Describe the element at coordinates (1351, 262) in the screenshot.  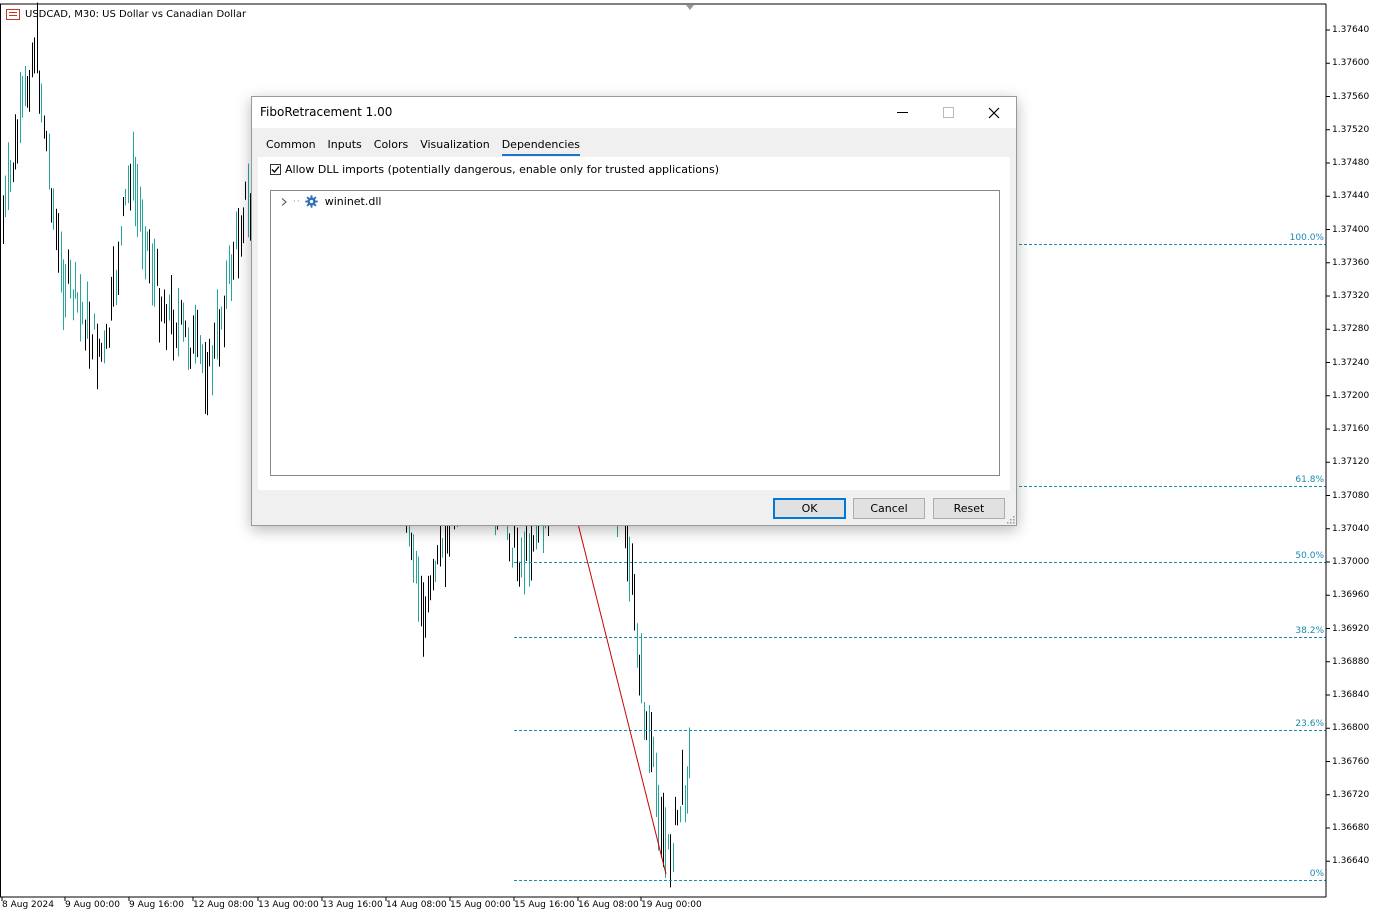
I see `price-tick-label: 1.37360` at that location.